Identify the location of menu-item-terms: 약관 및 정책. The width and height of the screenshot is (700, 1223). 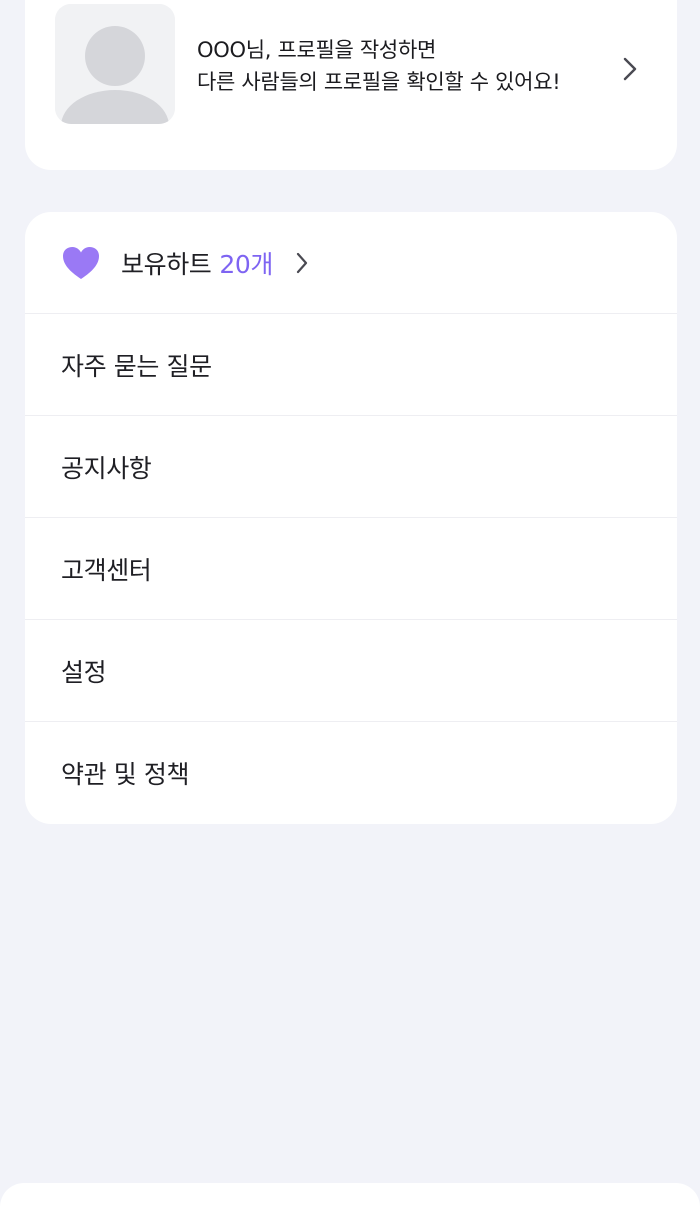
(351, 773).